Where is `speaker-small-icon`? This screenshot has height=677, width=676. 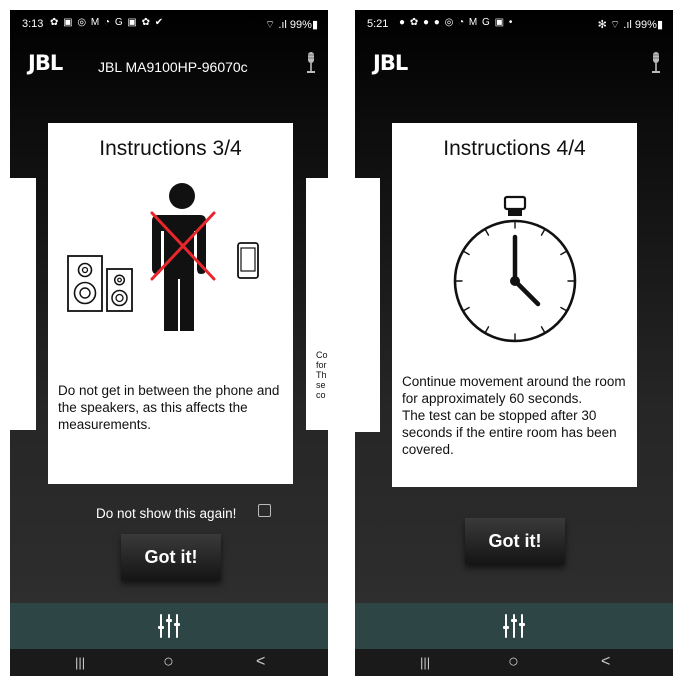
speaker-small-icon is located at coordinates (119, 290).